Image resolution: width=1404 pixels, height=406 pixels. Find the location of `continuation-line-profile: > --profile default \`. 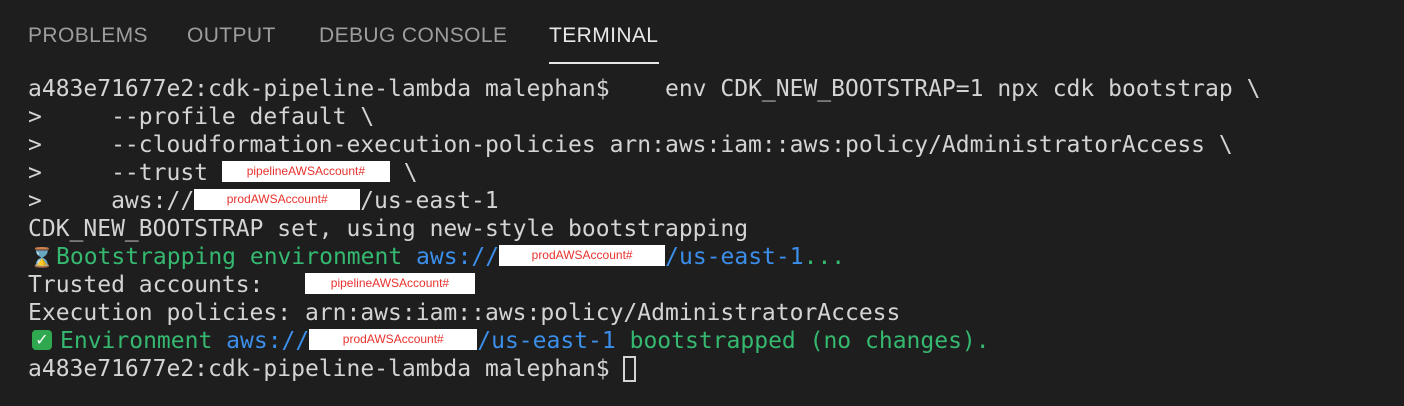

continuation-line-profile: > --profile default \ is located at coordinates (201, 117).